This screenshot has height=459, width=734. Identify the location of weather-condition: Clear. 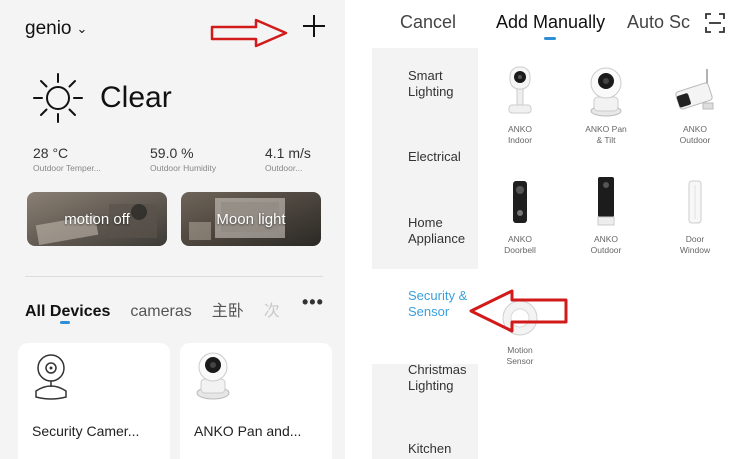
(136, 97).